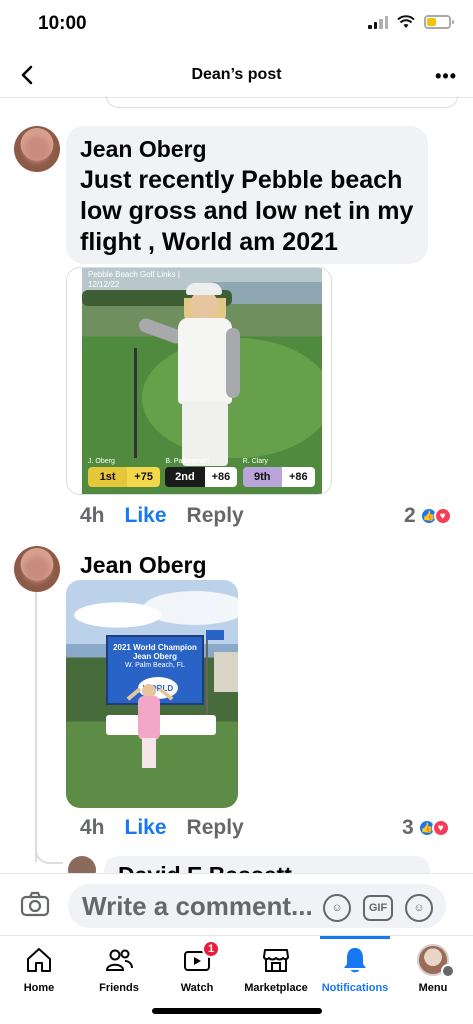  What do you see at coordinates (433, 966) in the screenshot?
I see `tab-menu: Menu` at bounding box center [433, 966].